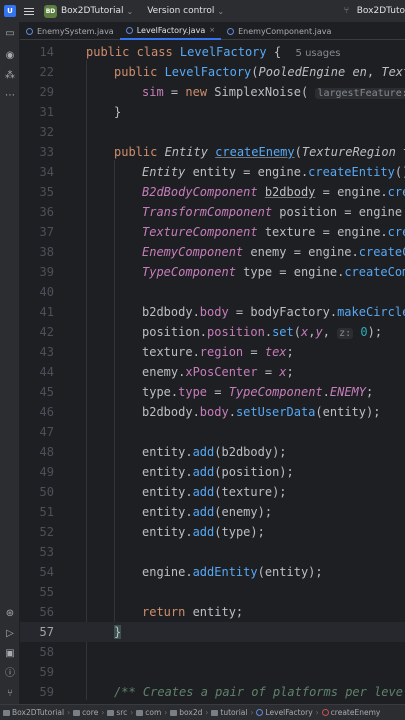 This screenshot has height=720, width=405. I want to click on breadcrumb-item: createEnemy, so click(350, 712).